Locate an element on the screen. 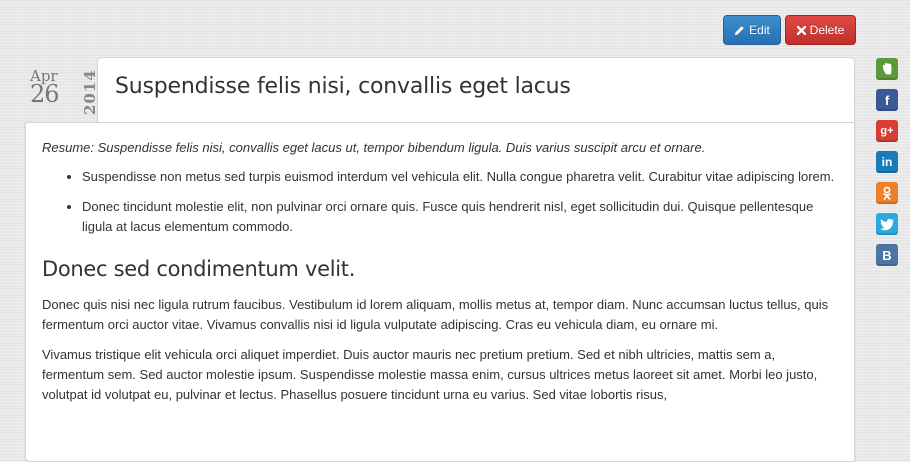 This screenshot has width=910, height=462. edit-button-label: Edit is located at coordinates (759, 30).